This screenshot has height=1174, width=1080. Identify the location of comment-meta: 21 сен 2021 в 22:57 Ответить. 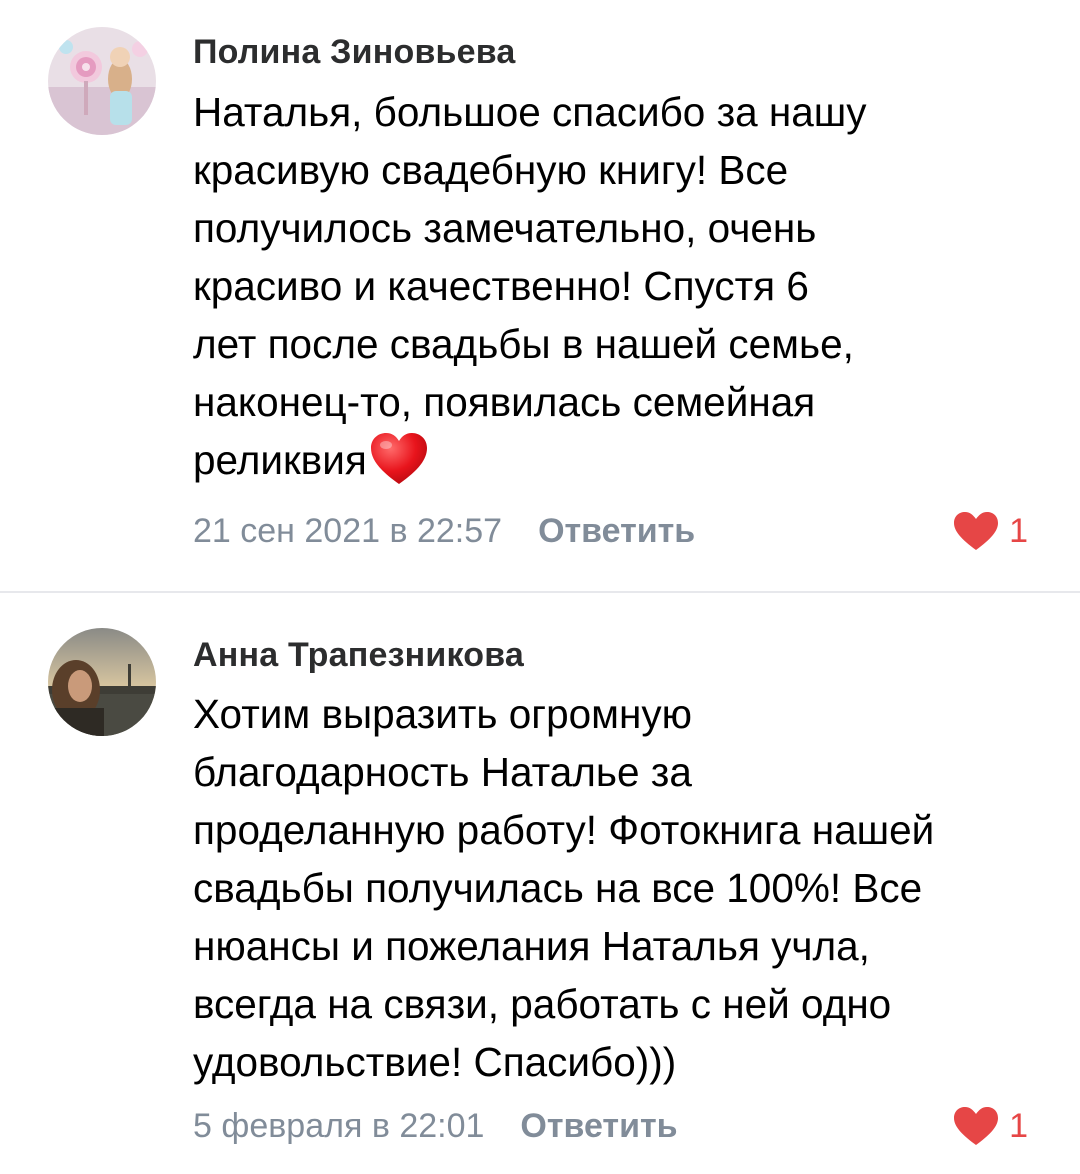
(444, 531).